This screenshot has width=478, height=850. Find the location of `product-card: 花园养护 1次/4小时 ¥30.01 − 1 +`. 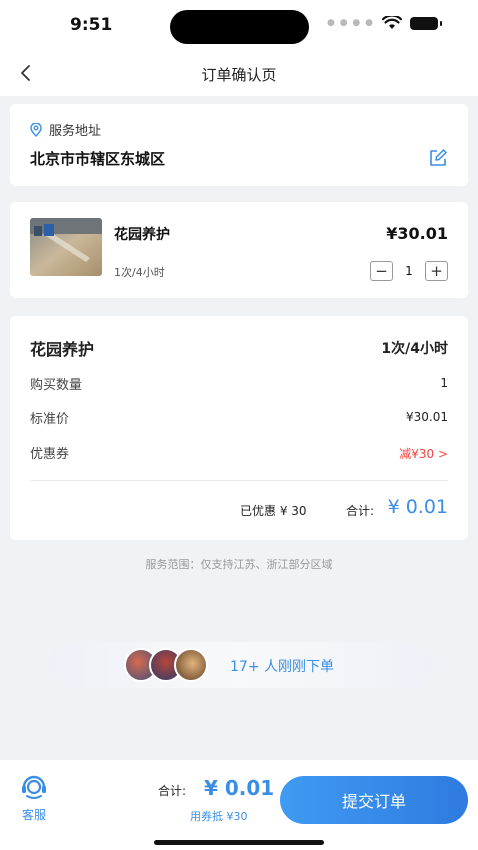

product-card: 花园养护 1次/4小时 ¥30.01 − 1 + is located at coordinates (239, 250).